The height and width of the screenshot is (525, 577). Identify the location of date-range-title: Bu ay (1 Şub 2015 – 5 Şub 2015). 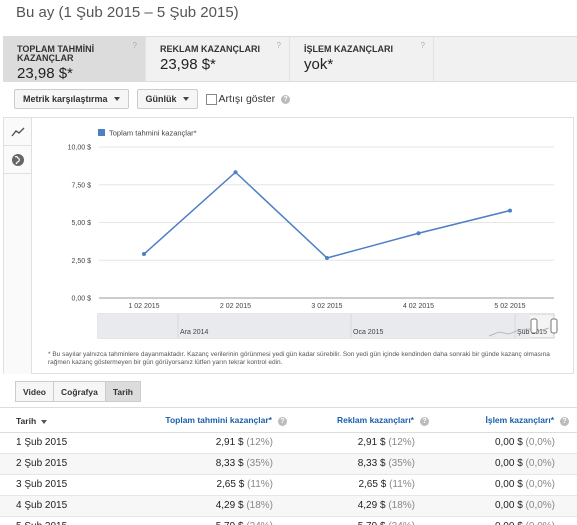
(127, 12).